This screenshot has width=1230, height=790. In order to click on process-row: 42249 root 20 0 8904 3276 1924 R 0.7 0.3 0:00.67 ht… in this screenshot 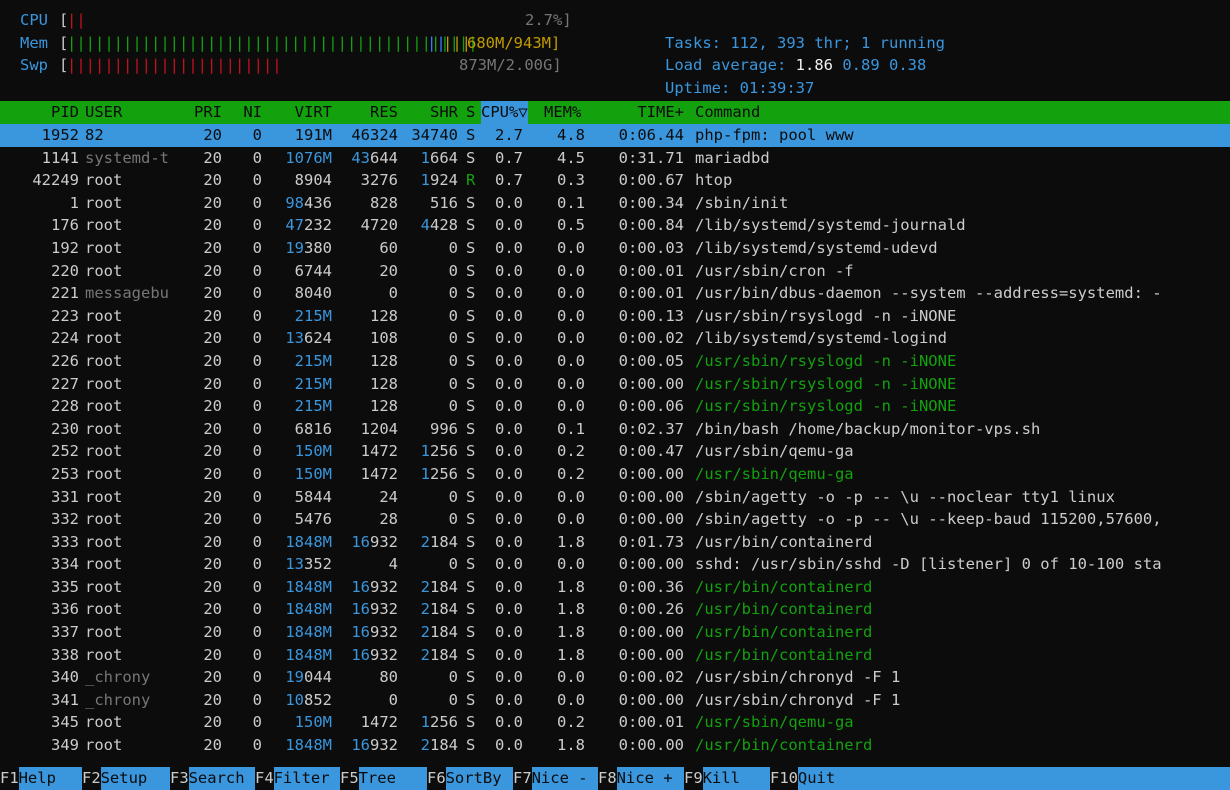, I will do `click(615, 180)`.